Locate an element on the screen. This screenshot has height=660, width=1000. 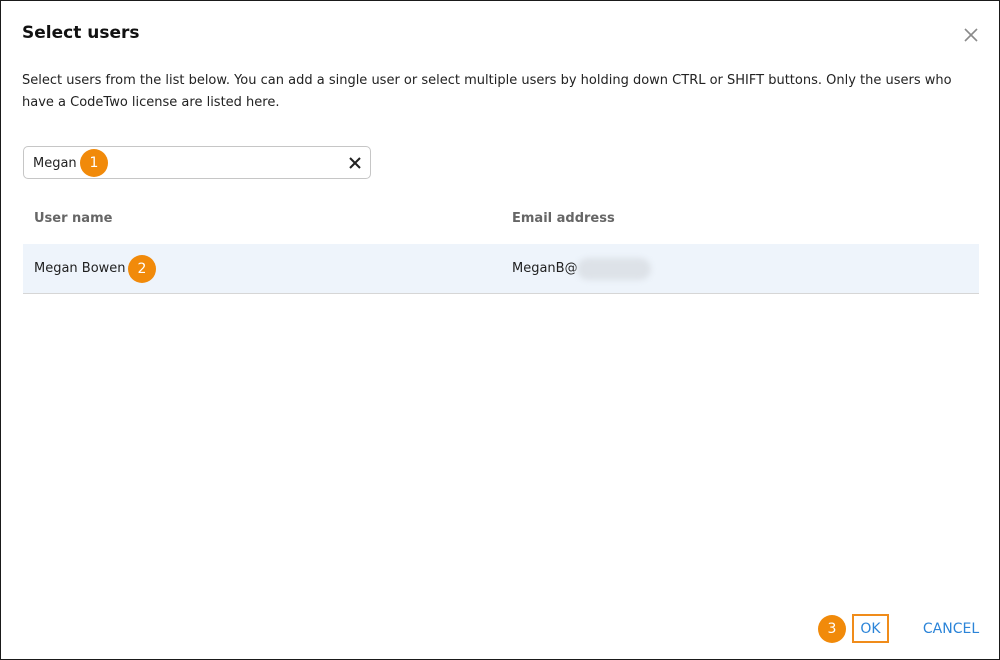
blurred-email-domain is located at coordinates (614, 269).